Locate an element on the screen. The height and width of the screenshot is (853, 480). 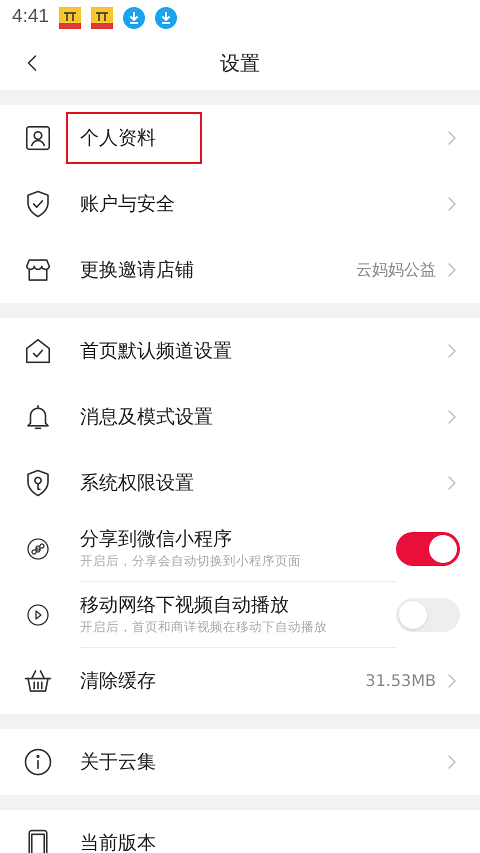
row-label: 系统权限设置 is located at coordinates (137, 483).